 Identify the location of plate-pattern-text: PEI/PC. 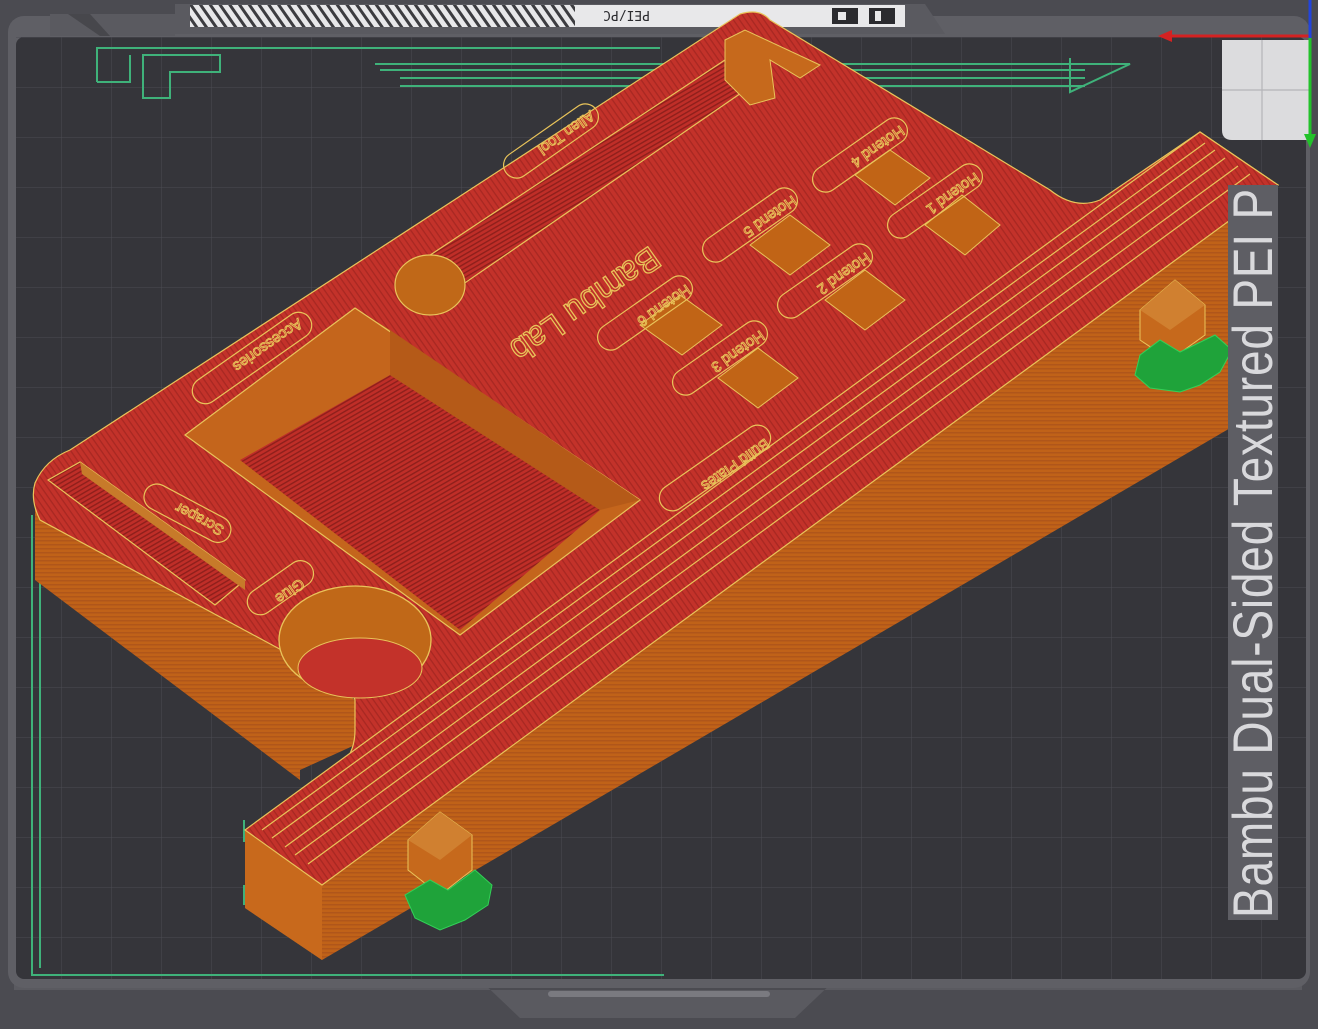
(626, 14).